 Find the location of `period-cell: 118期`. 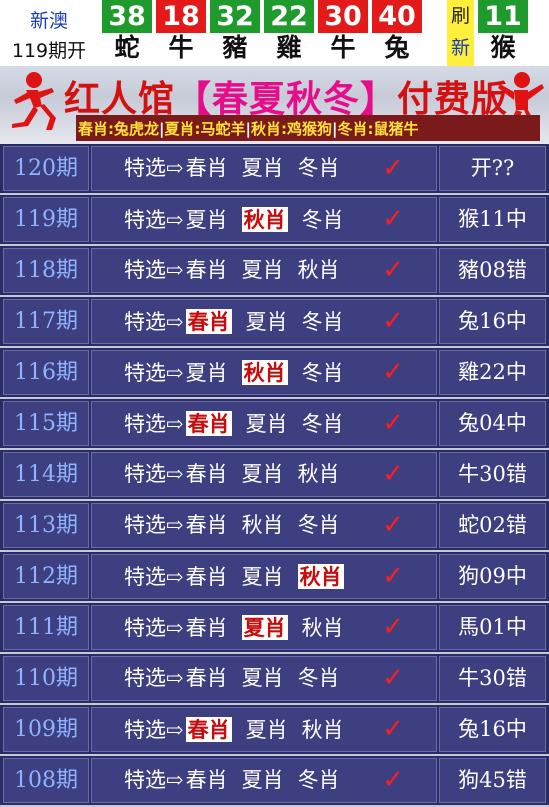

period-cell: 118期 is located at coordinates (46, 270).